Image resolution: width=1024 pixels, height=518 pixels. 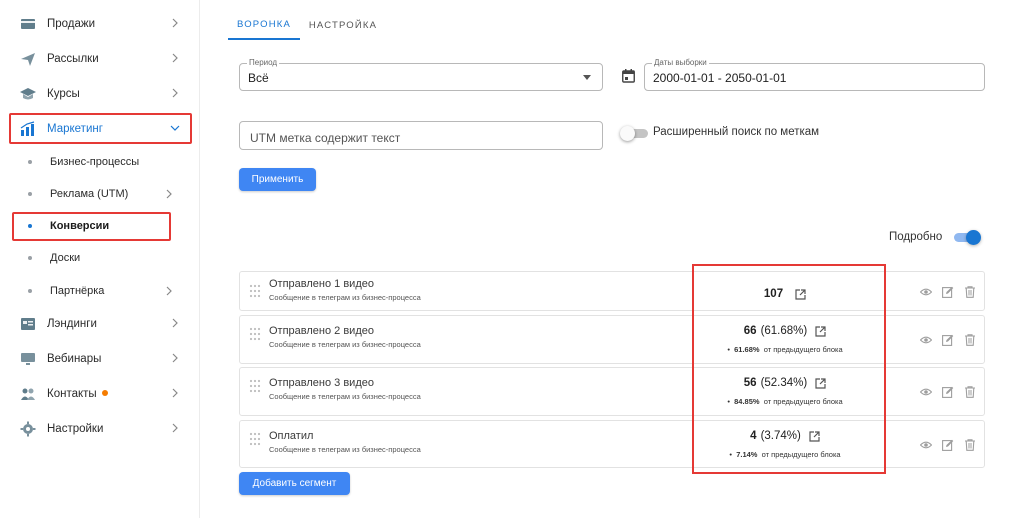 What do you see at coordinates (91, 226) in the screenshot?
I see `conversions-highlight-frame` at bounding box center [91, 226].